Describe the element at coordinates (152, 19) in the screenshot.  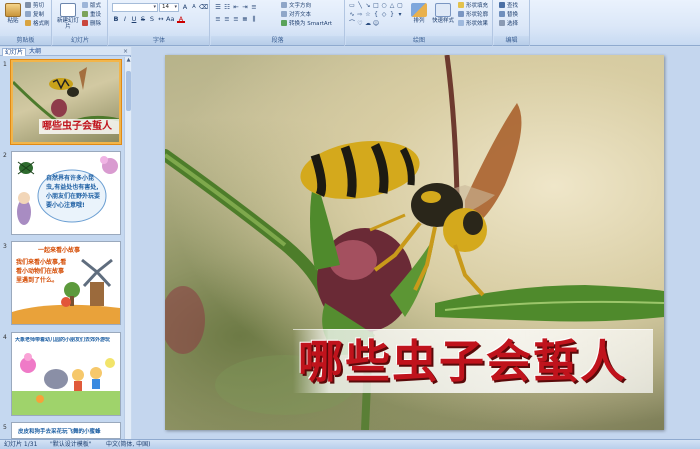
I see `text-shadow-button: S` at that location.